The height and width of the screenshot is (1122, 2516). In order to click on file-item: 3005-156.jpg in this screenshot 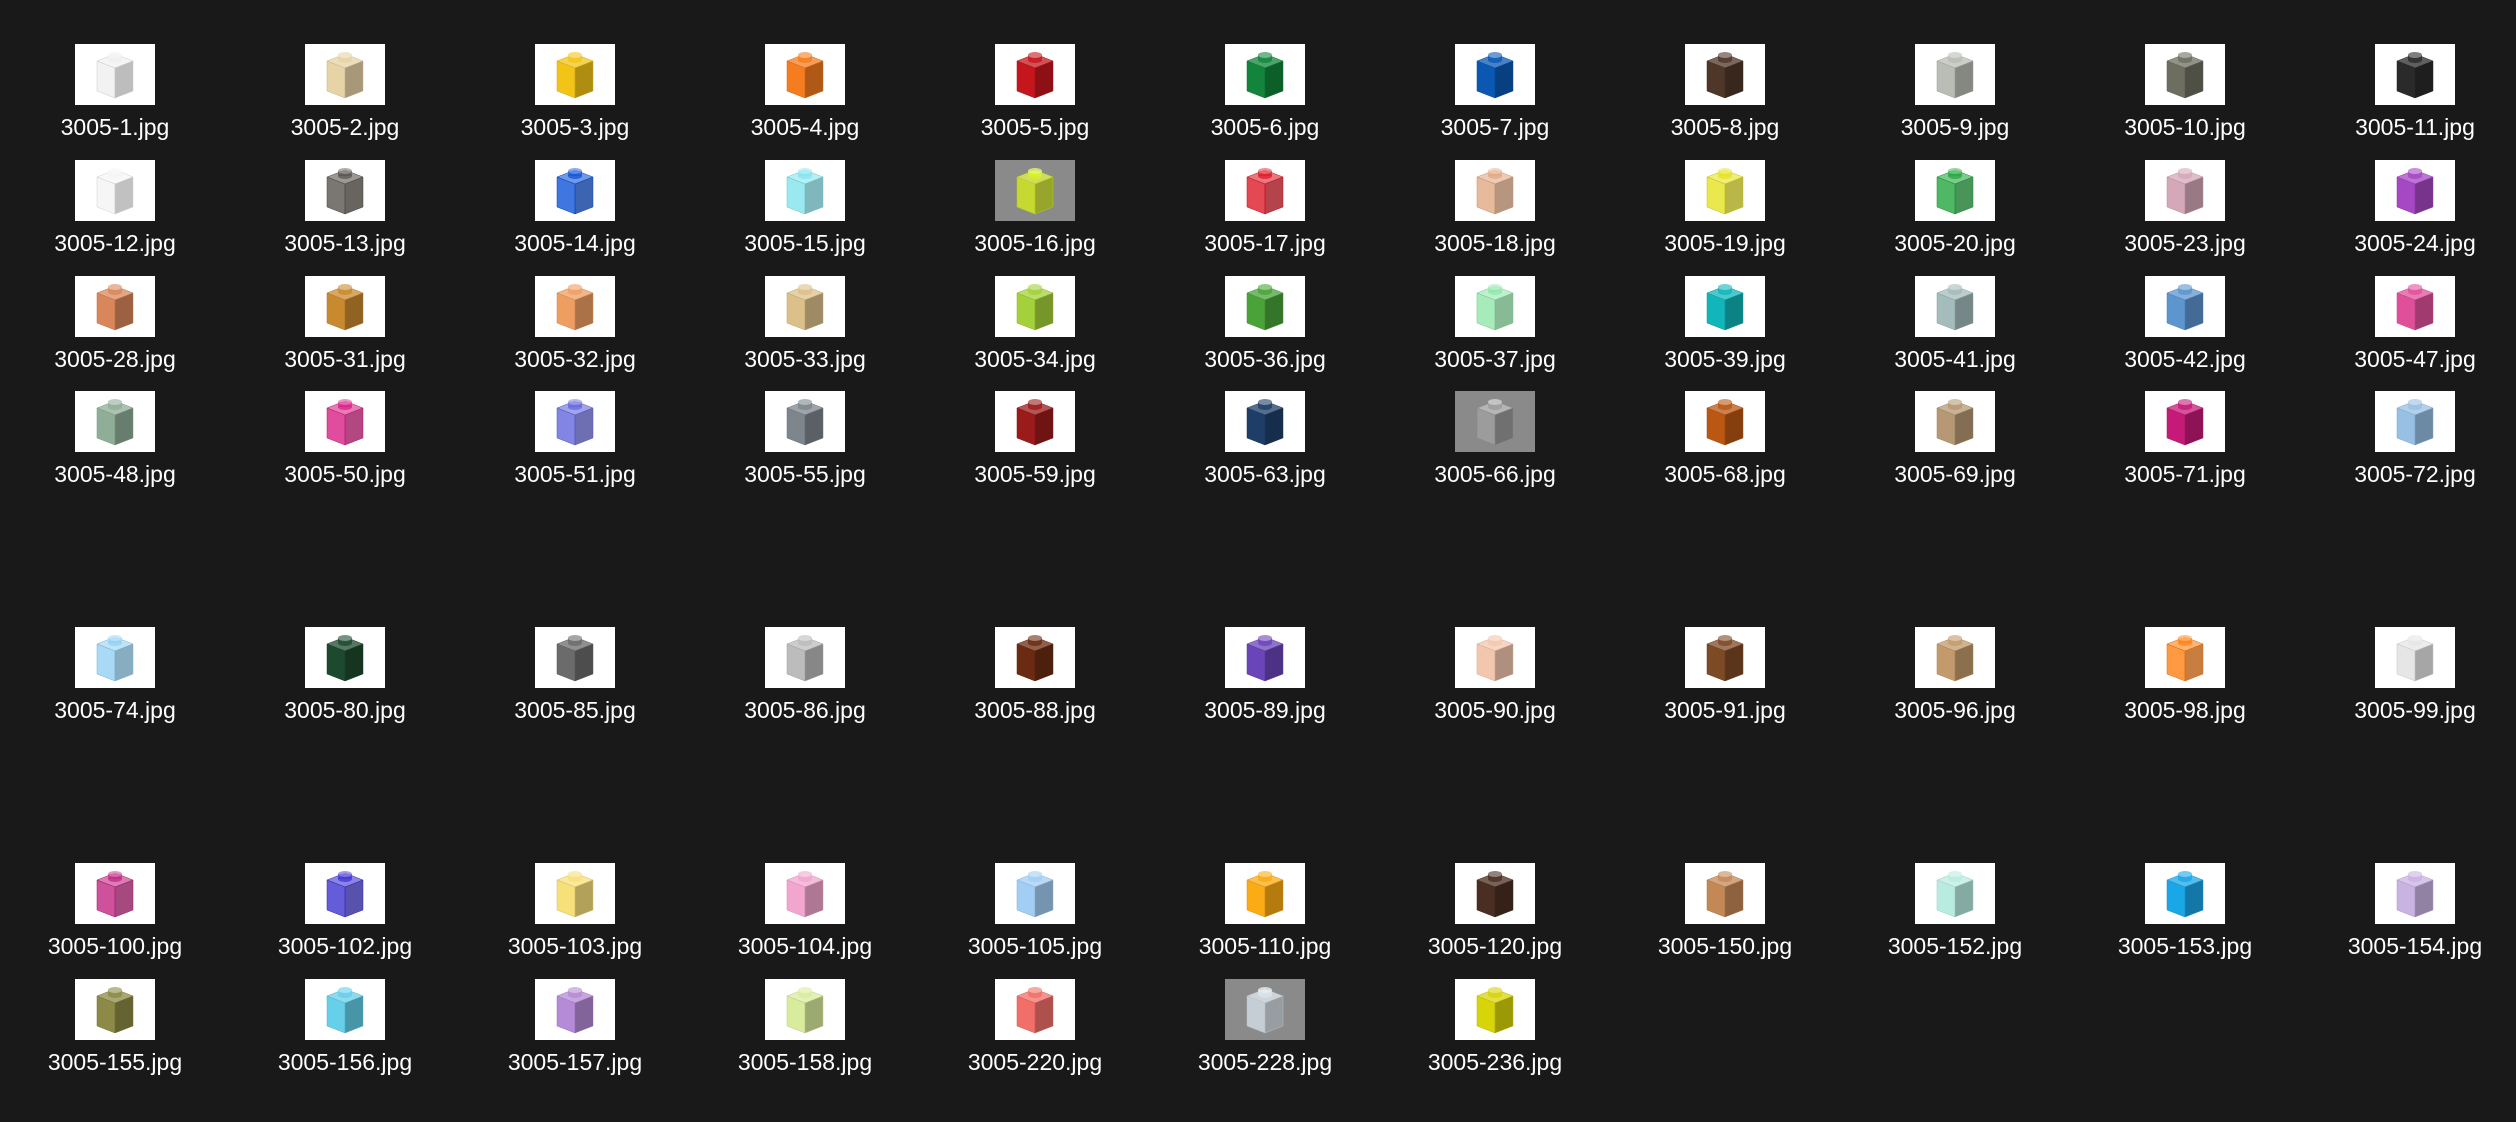, I will do `click(345, 1020)`.